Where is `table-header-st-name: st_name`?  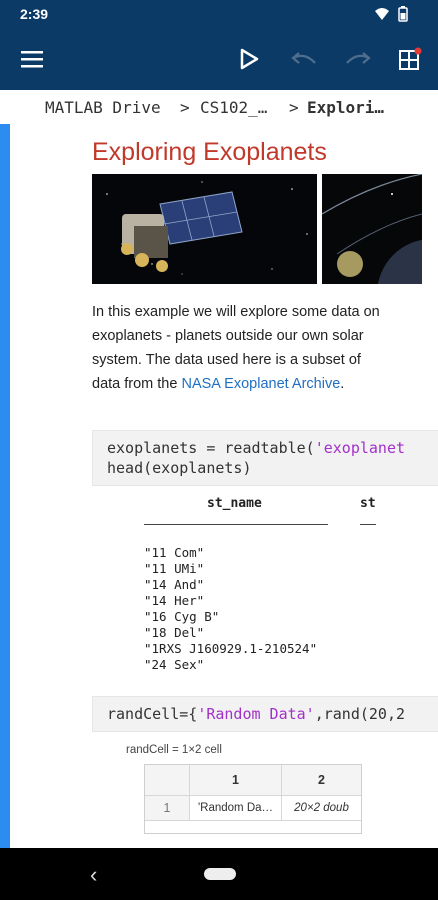
table-header-st-name: st_name is located at coordinates (234, 503).